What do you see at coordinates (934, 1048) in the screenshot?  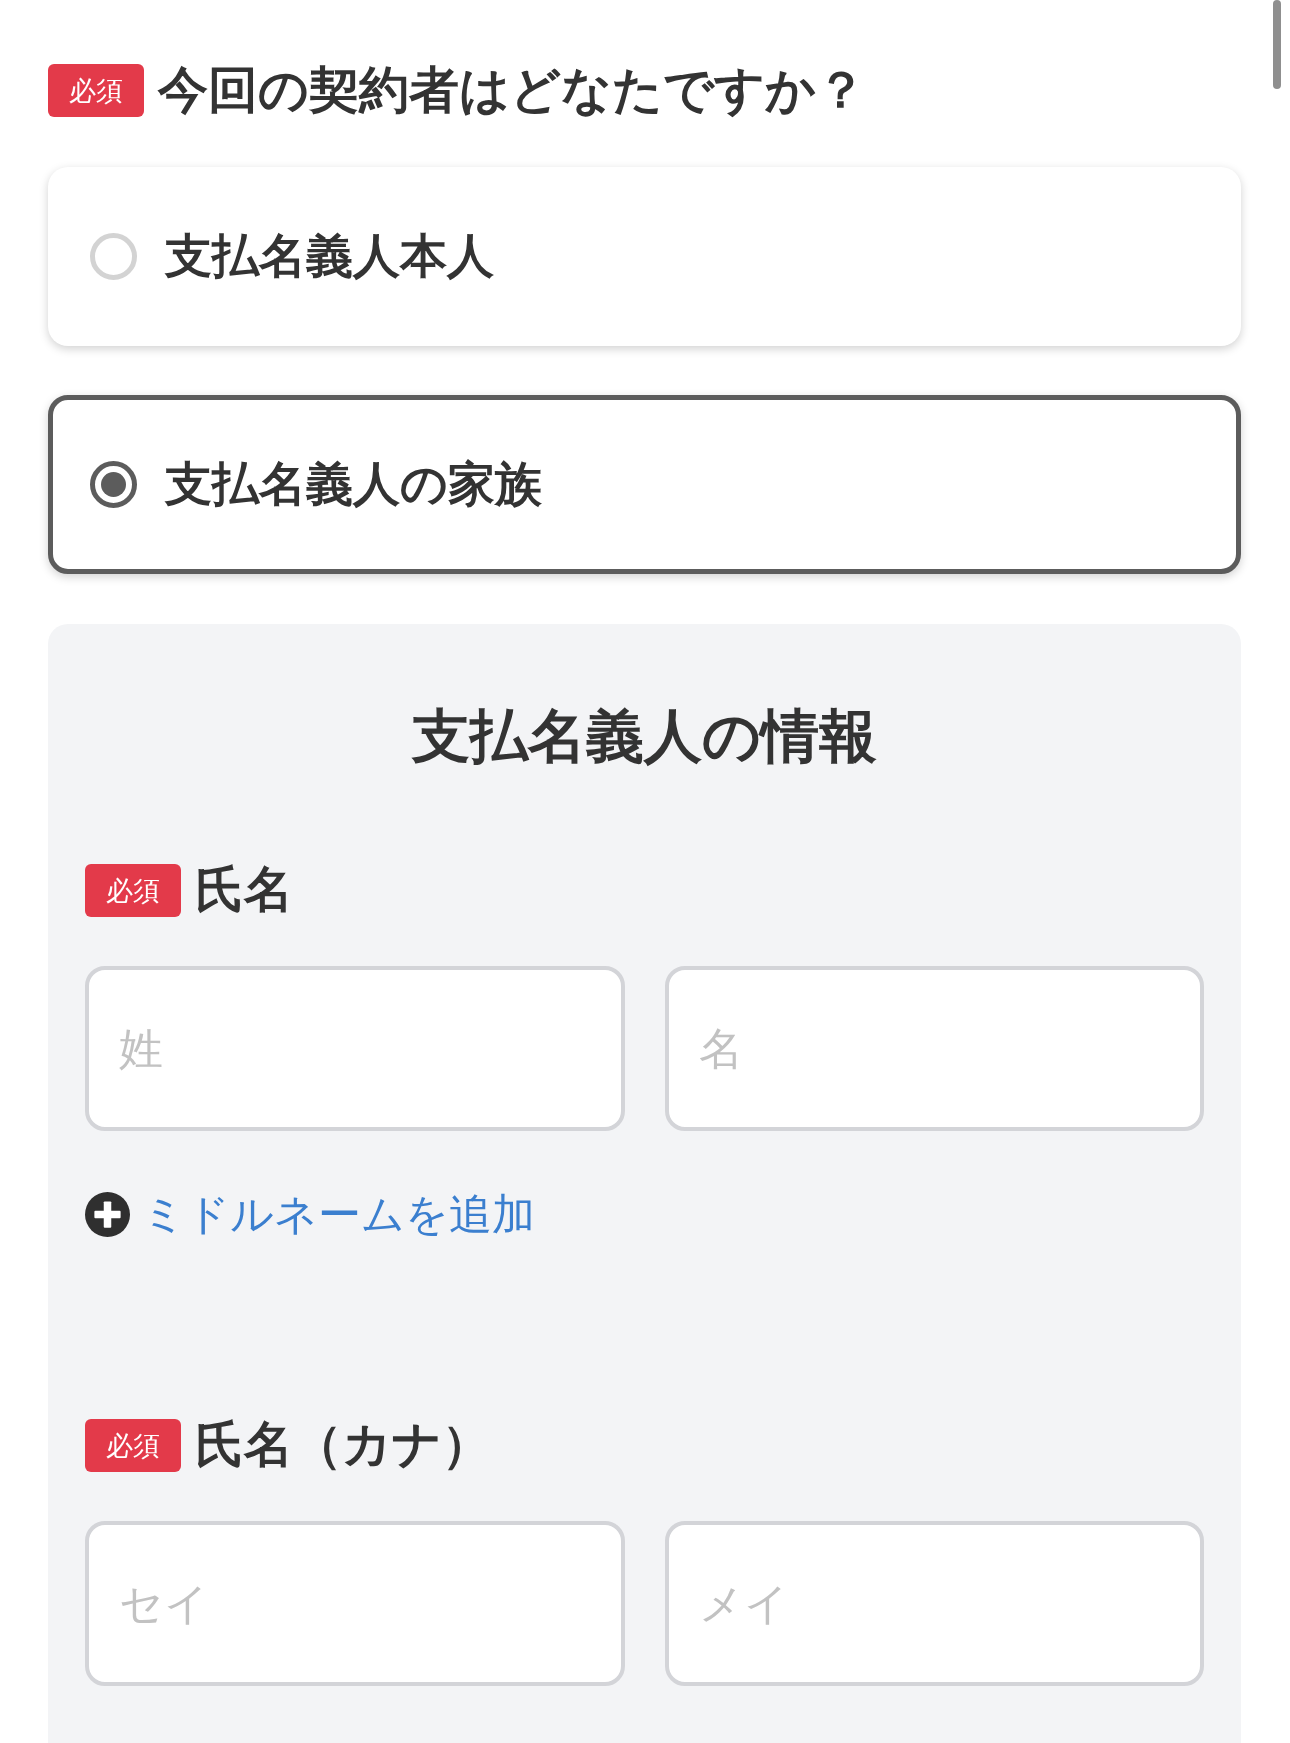 I see `input-field: 名` at bounding box center [934, 1048].